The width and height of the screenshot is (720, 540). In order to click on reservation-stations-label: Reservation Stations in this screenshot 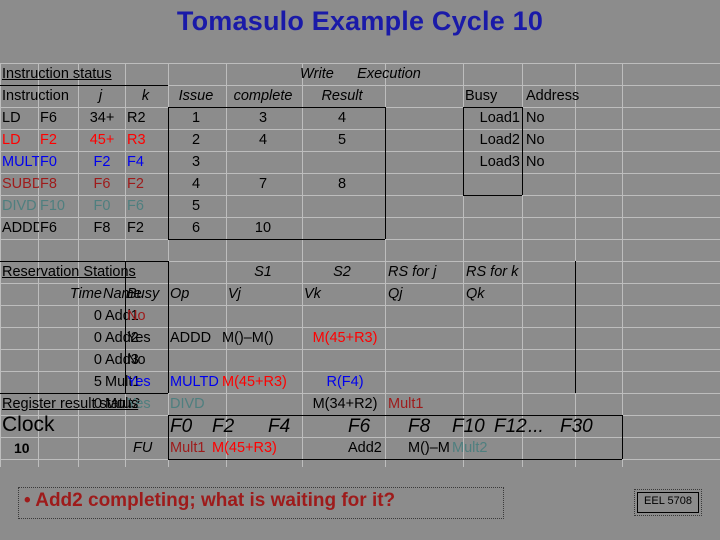, I will do `click(69, 272)`.